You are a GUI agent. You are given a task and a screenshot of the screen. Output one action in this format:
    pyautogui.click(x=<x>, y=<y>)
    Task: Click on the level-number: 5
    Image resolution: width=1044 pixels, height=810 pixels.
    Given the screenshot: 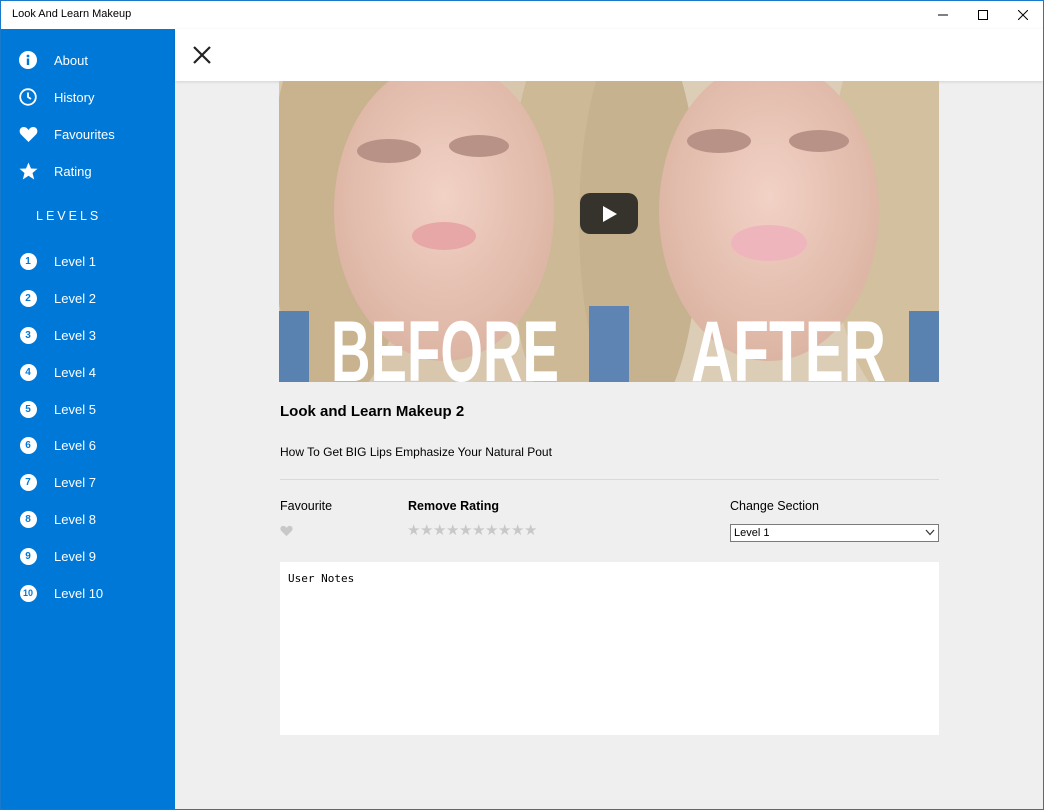 What is the action you would take?
    pyautogui.click(x=28, y=409)
    